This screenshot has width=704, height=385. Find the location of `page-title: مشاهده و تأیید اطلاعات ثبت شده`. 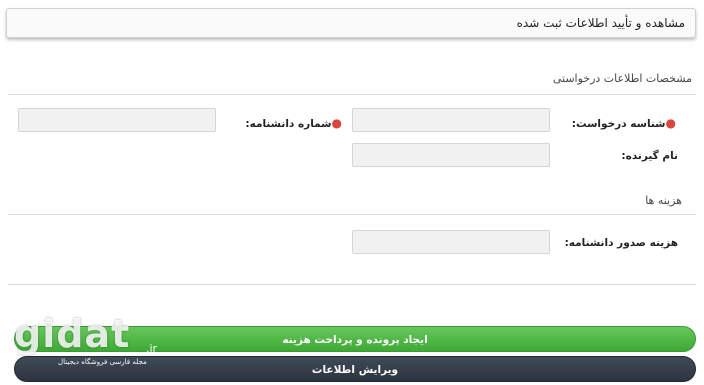

page-title: مشاهده و تأیید اطلاعات ثبت شده is located at coordinates (600, 23).